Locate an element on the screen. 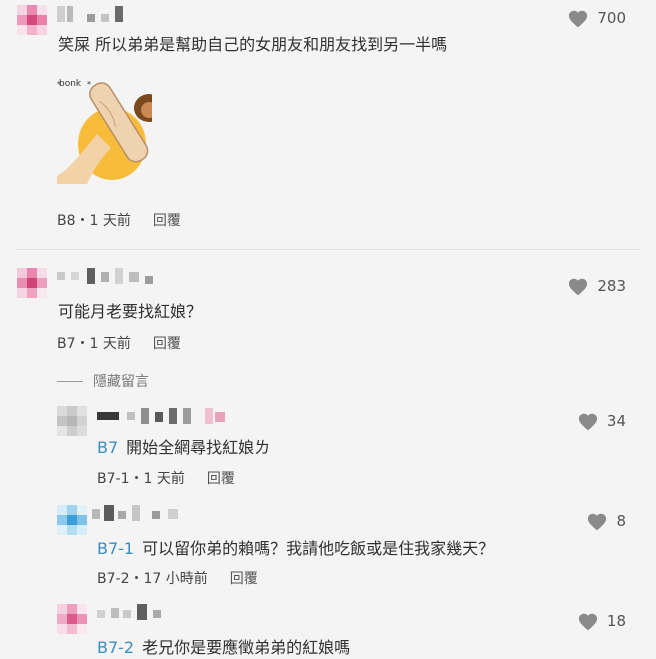  reply-meta: B7-1・1 天前 回覆 is located at coordinates (166, 479).